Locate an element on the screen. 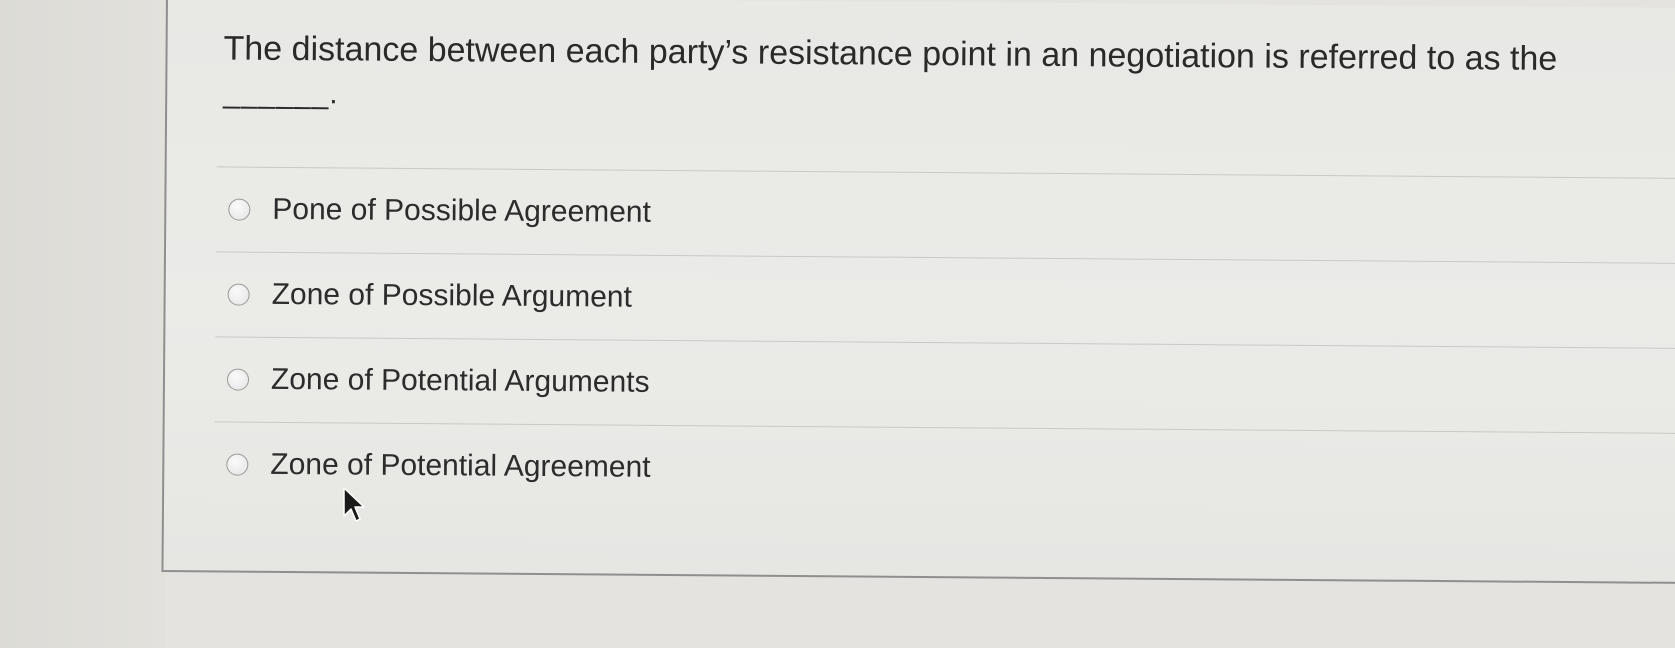 This screenshot has width=1675, height=648. answer-option-label: Zone of Potential Arguments is located at coordinates (460, 380).